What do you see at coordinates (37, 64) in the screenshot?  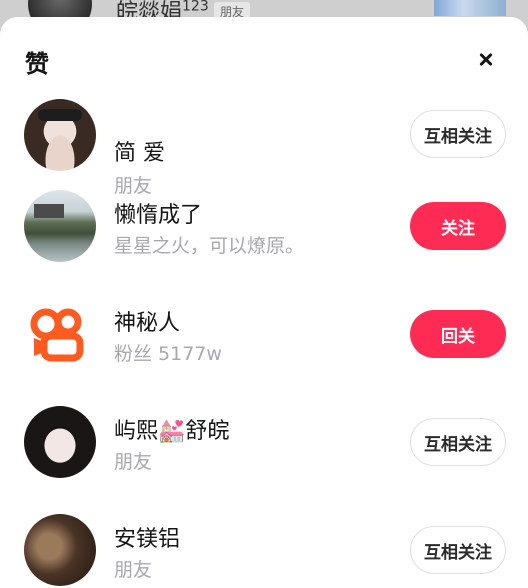 I see `sheet-title: 赞` at bounding box center [37, 64].